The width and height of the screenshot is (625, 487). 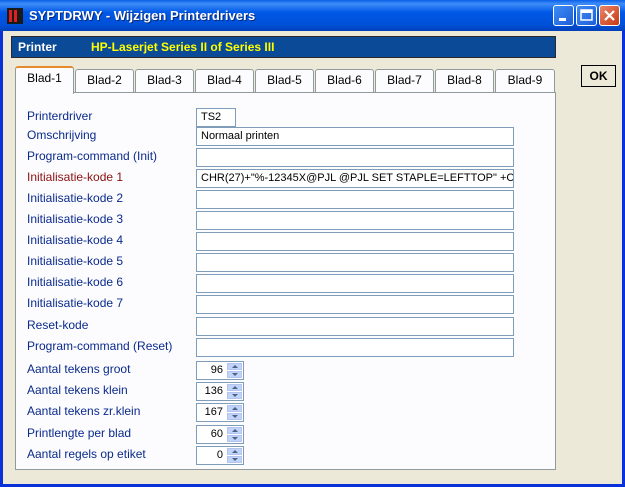 What do you see at coordinates (75, 240) in the screenshot?
I see `field-label: Initialisatie-kode 4` at bounding box center [75, 240].